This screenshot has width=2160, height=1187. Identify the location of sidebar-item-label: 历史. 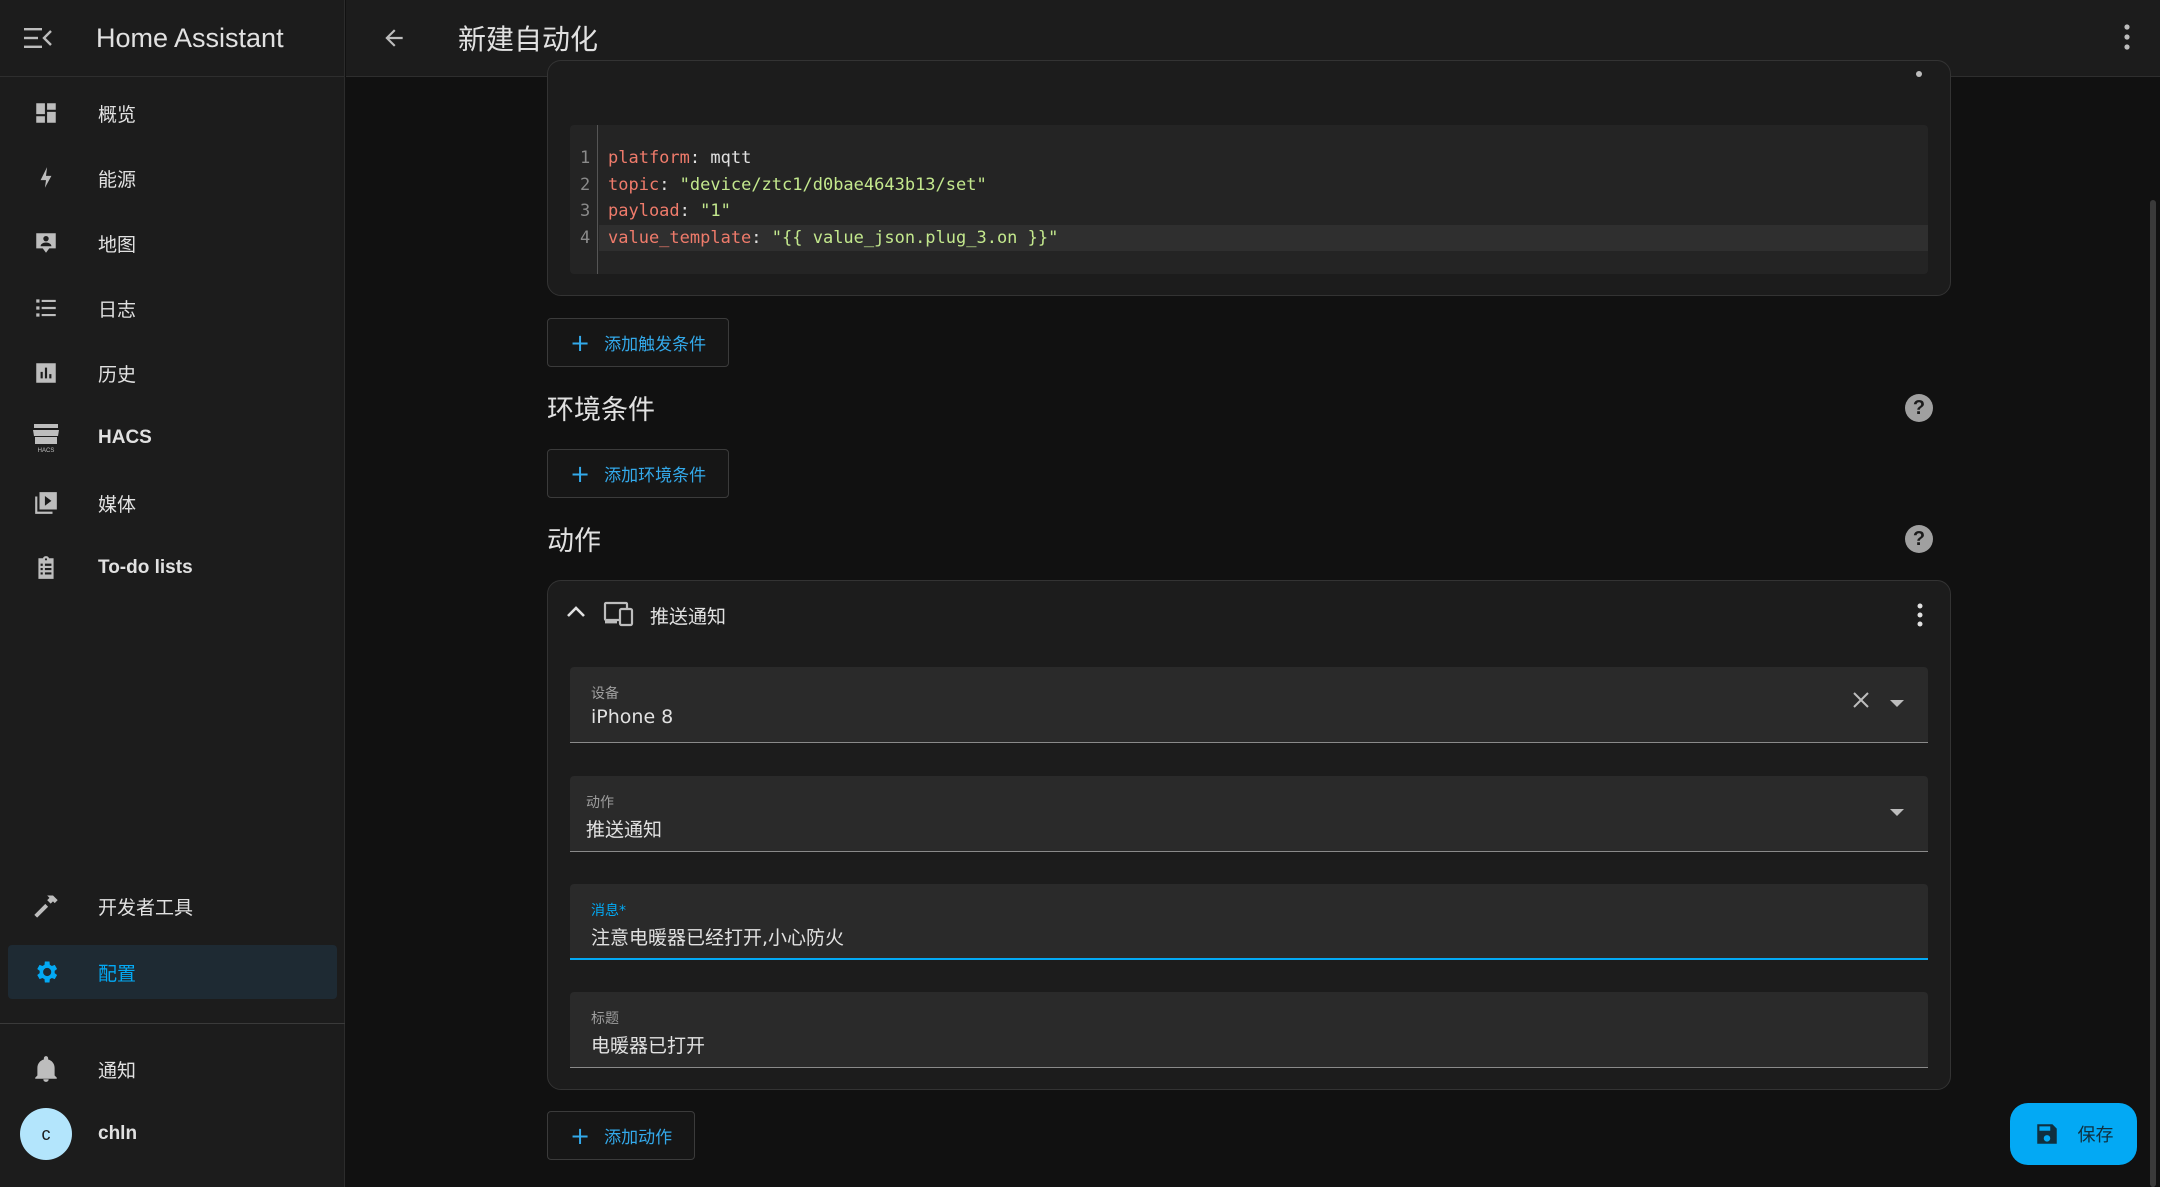
(117, 374).